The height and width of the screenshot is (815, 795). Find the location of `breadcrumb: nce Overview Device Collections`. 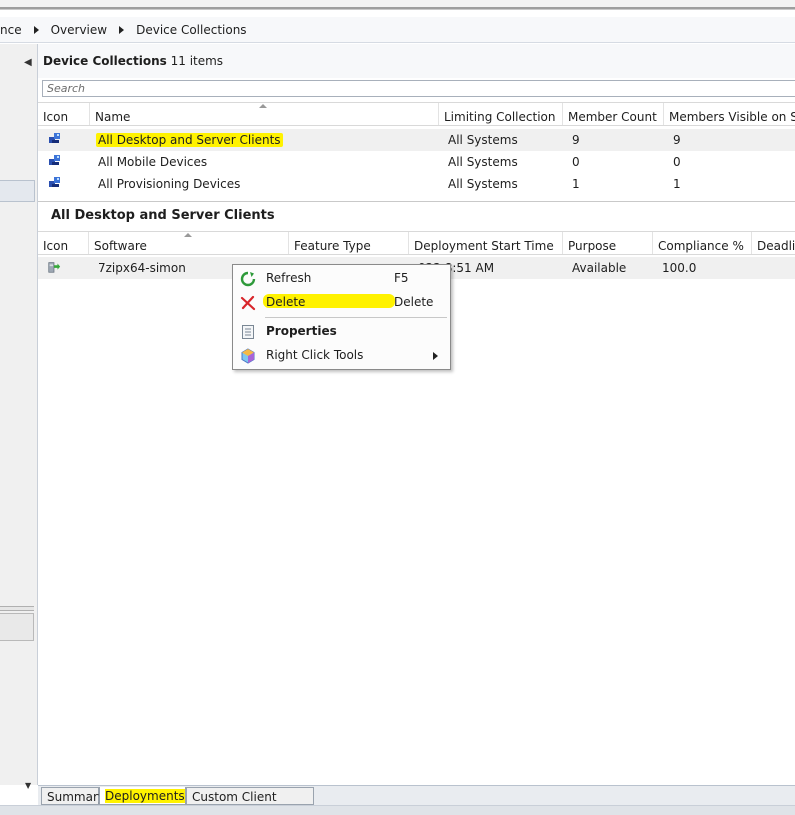

breadcrumb: nce Overview Device Collections is located at coordinates (397, 30).